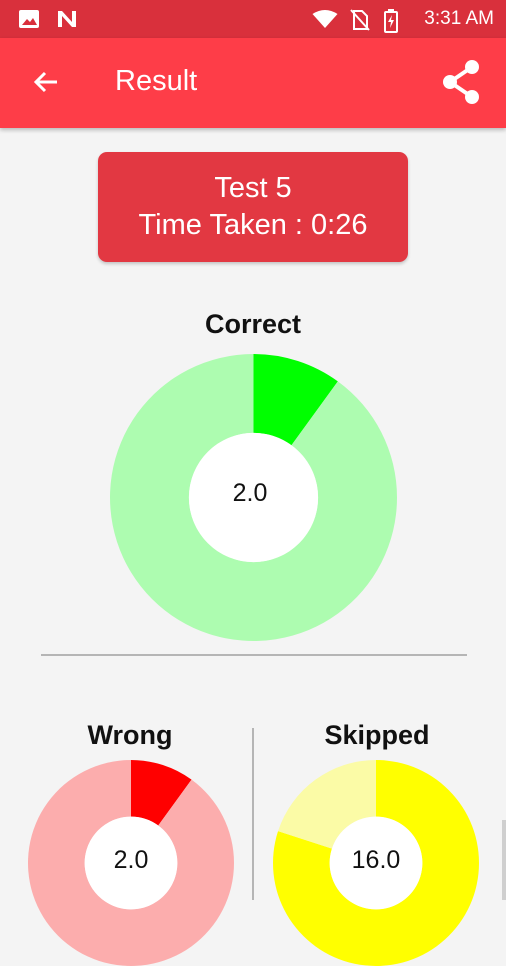  Describe the element at coordinates (376, 860) in the screenshot. I see `skipped-center-value: 16.0` at that location.